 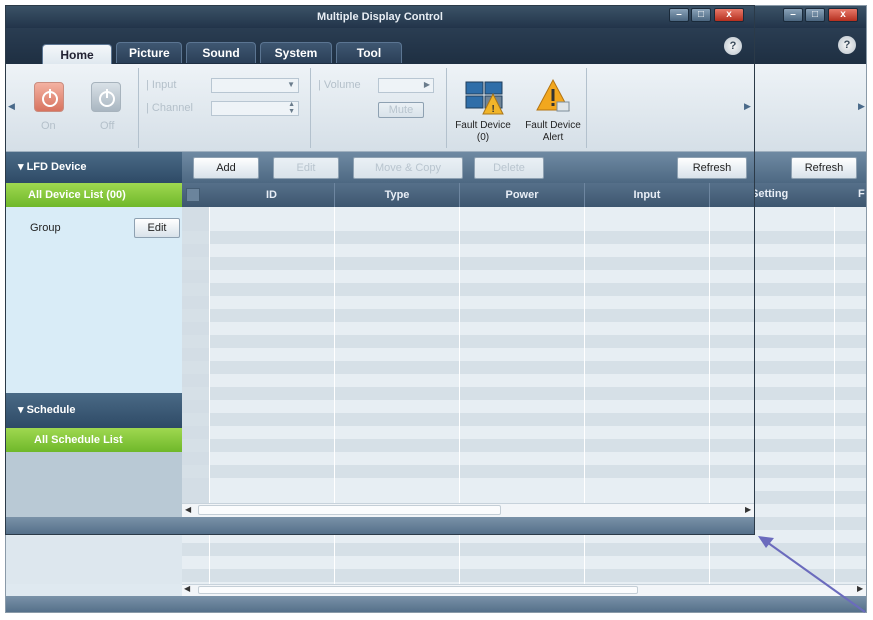 What do you see at coordinates (291, 84) in the screenshot?
I see `dropdown-arrow-icon: ▼` at bounding box center [291, 84].